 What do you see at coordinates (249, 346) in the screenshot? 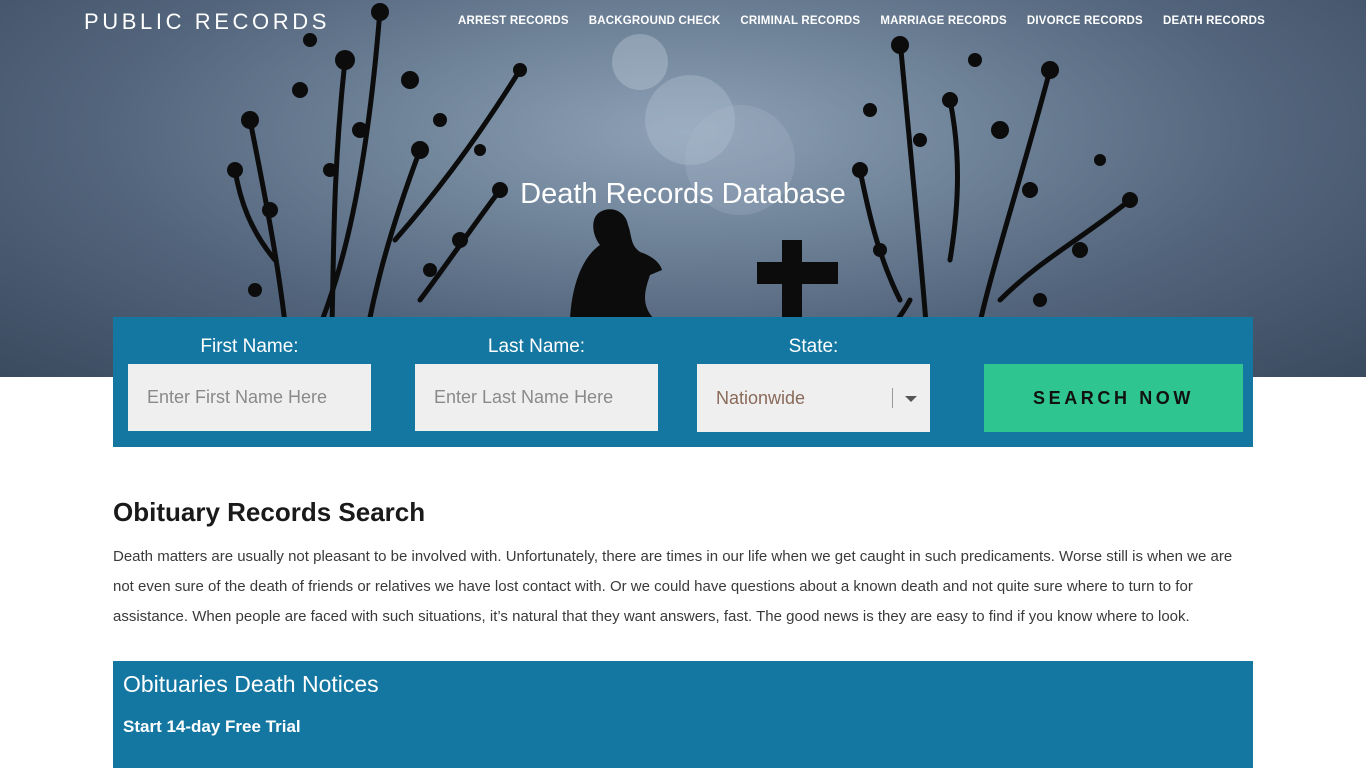
I see `first-name-label: First Name:` at bounding box center [249, 346].